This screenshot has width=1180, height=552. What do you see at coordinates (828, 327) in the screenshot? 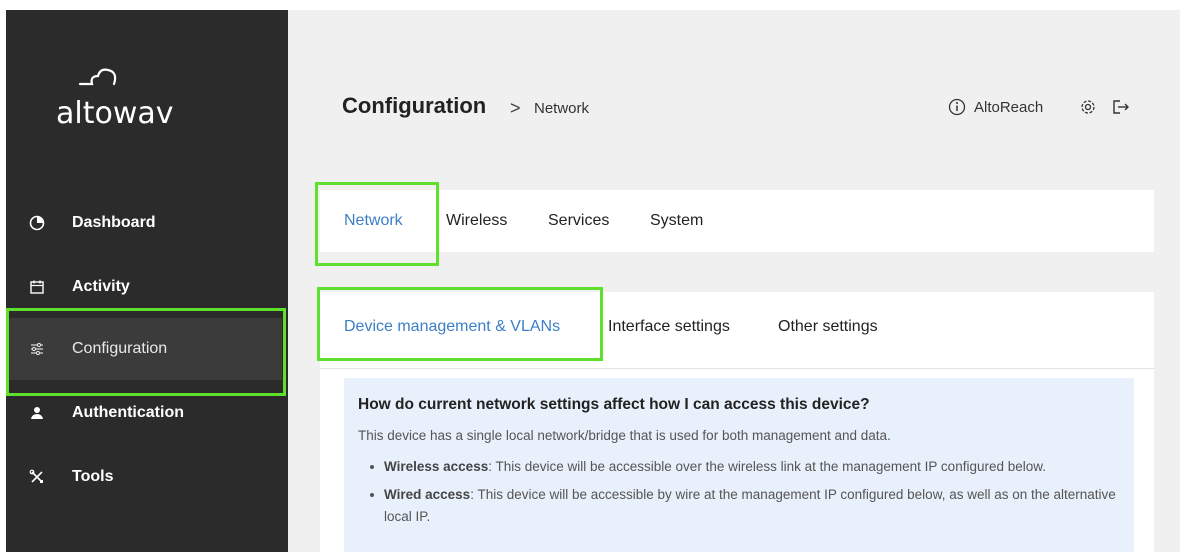
I see `subtab-other-settings: Other settings` at bounding box center [828, 327].